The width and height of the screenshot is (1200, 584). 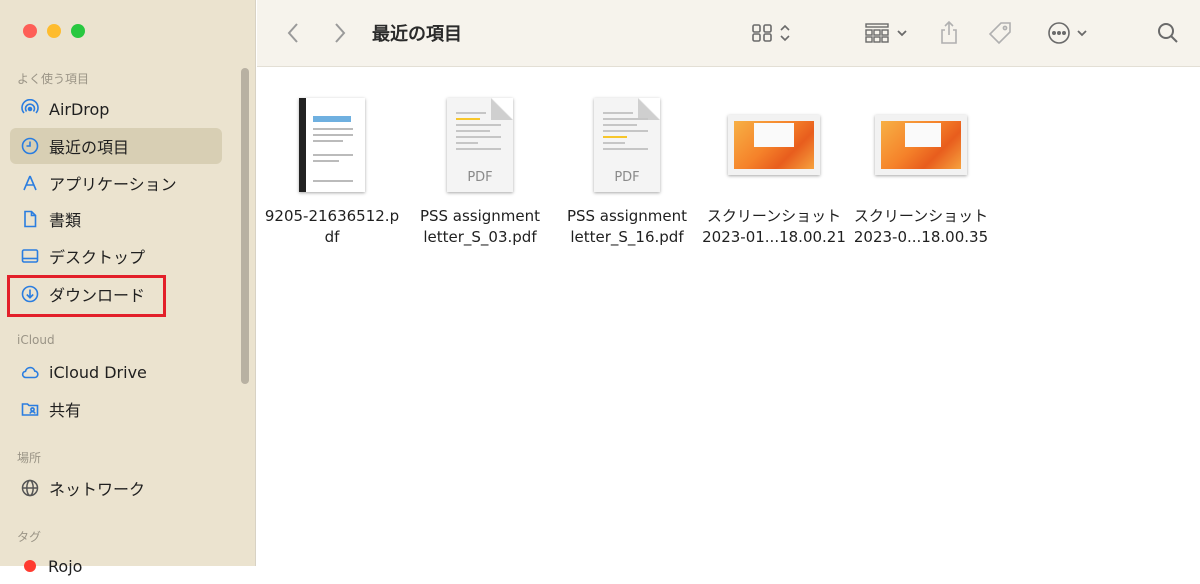 What do you see at coordinates (86, 296) in the screenshot?
I see `highlight-box` at bounding box center [86, 296].